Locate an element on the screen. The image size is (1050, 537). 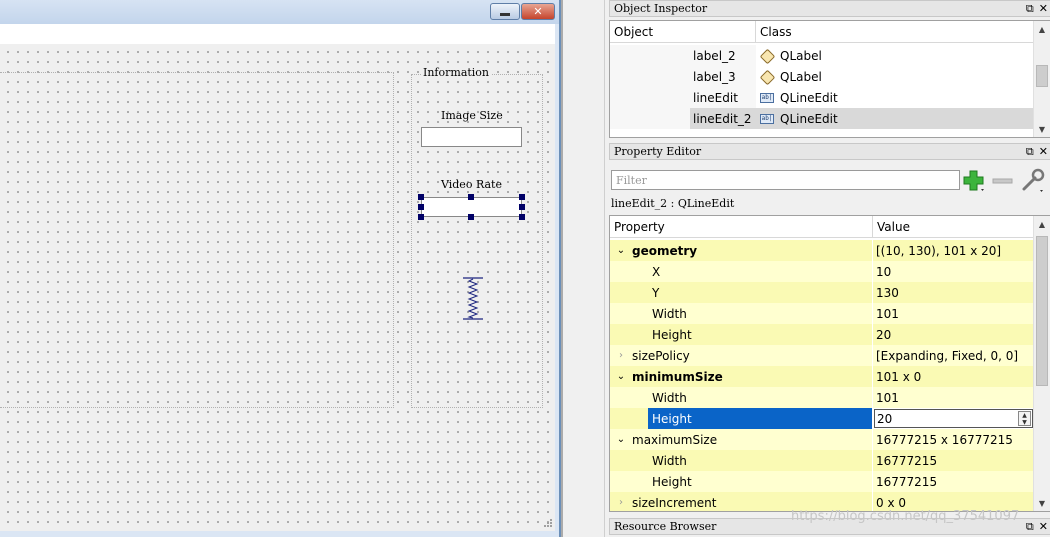
property-row: Y 130 is located at coordinates (822, 292).